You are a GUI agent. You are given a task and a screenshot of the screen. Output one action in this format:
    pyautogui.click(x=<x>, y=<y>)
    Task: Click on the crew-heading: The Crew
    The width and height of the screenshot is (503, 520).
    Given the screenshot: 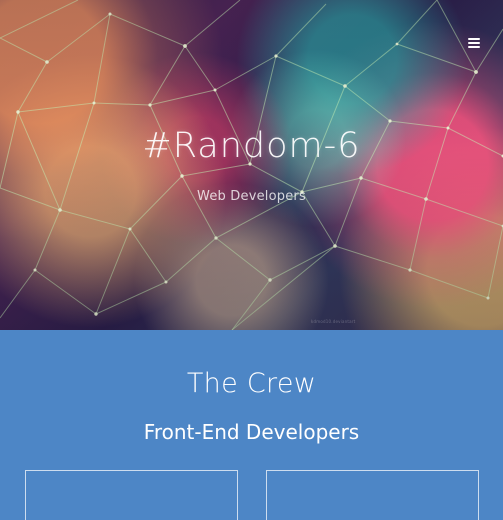 What is the action you would take?
    pyautogui.click(x=251, y=383)
    